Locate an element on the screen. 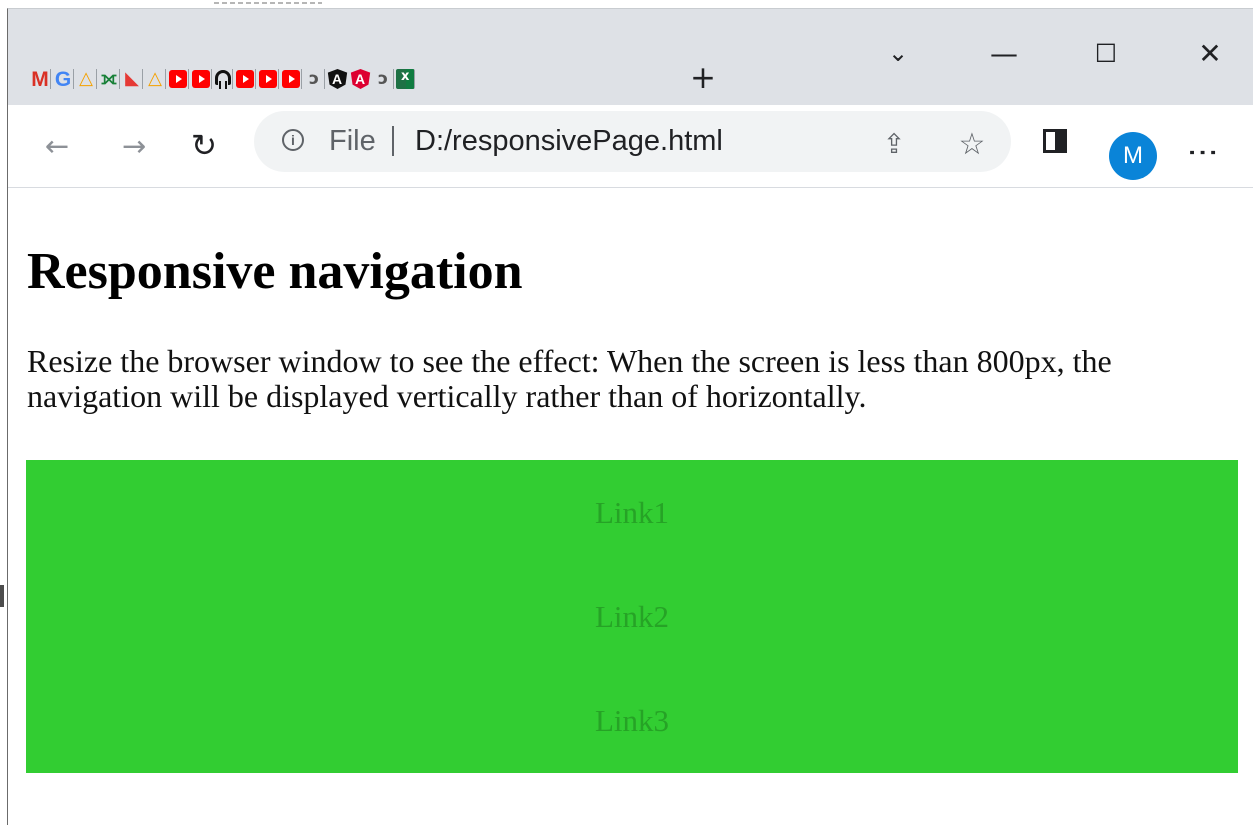 The height and width of the screenshot is (825, 1253). tab-tomahawk-icon: ◣ is located at coordinates (132, 79).